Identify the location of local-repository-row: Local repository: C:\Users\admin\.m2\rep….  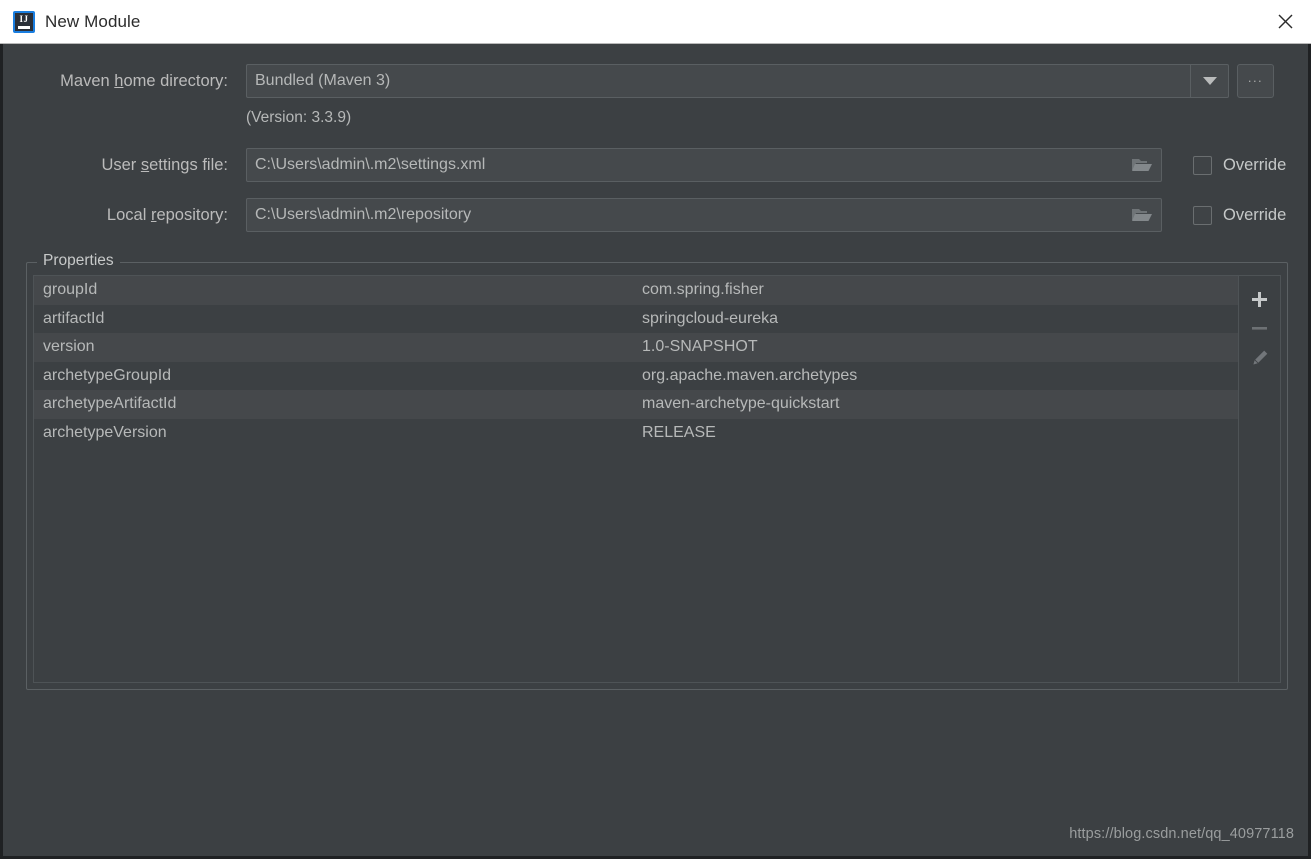
(655, 215).